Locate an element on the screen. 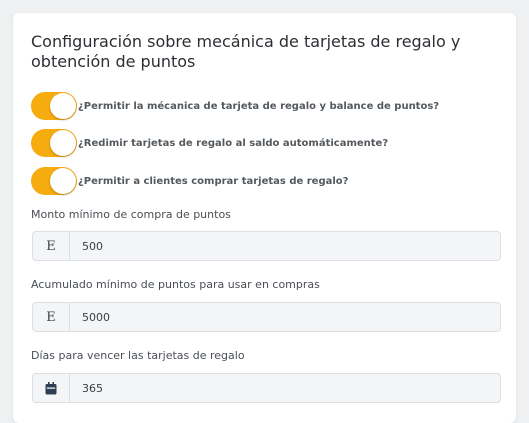 The image size is (529, 423). enable-gift-cards-toggle is located at coordinates (54, 106).